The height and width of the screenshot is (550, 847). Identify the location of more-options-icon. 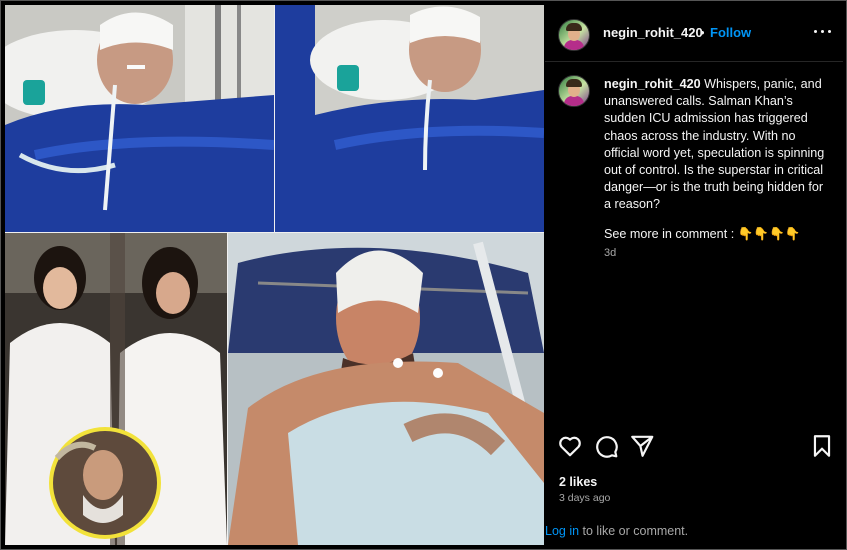
(822, 31).